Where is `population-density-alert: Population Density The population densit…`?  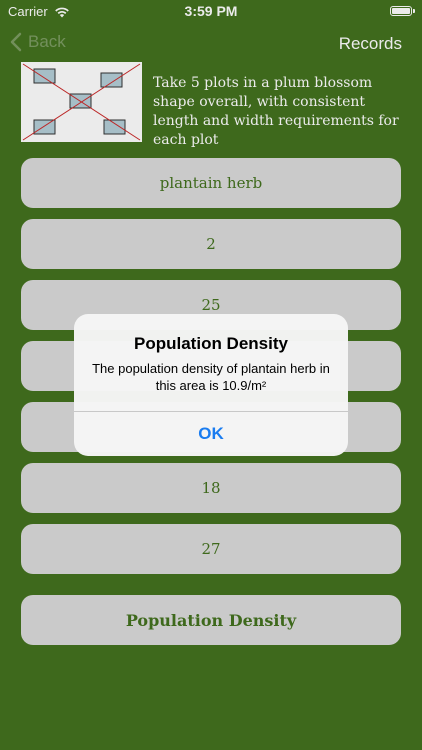
population-density-alert: Population Density The population densit… is located at coordinates (211, 385).